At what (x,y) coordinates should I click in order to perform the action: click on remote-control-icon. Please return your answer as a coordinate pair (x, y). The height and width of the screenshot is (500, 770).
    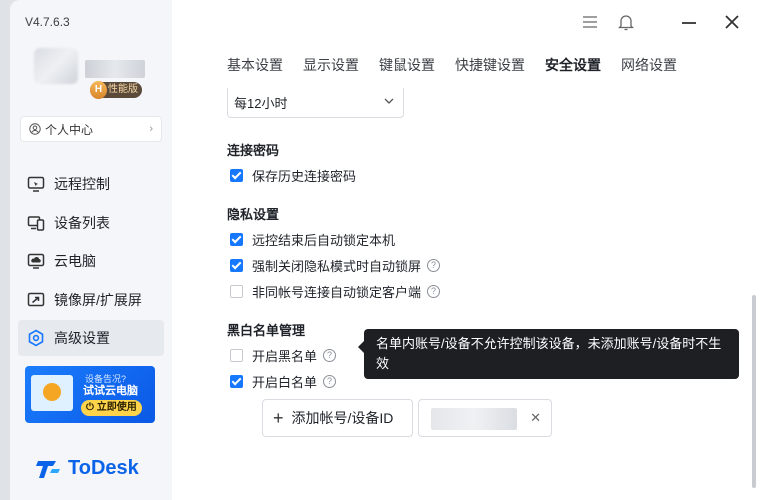
    Looking at the image, I should click on (36, 184).